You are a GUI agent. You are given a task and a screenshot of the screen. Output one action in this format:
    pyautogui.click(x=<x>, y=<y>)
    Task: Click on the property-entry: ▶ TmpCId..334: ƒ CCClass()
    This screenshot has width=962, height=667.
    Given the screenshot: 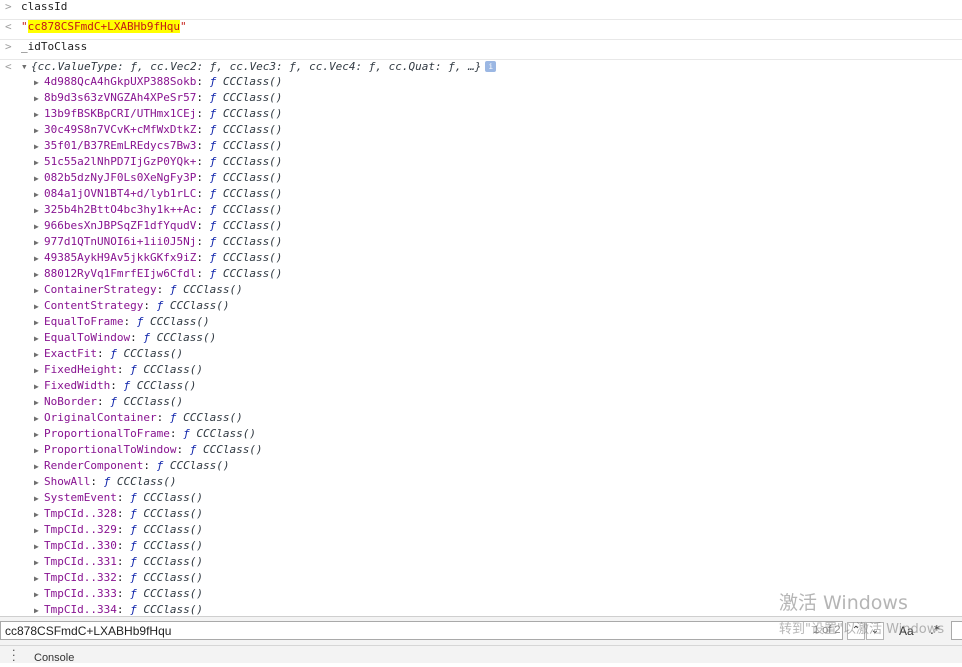 What is the action you would take?
    pyautogui.click(x=118, y=609)
    